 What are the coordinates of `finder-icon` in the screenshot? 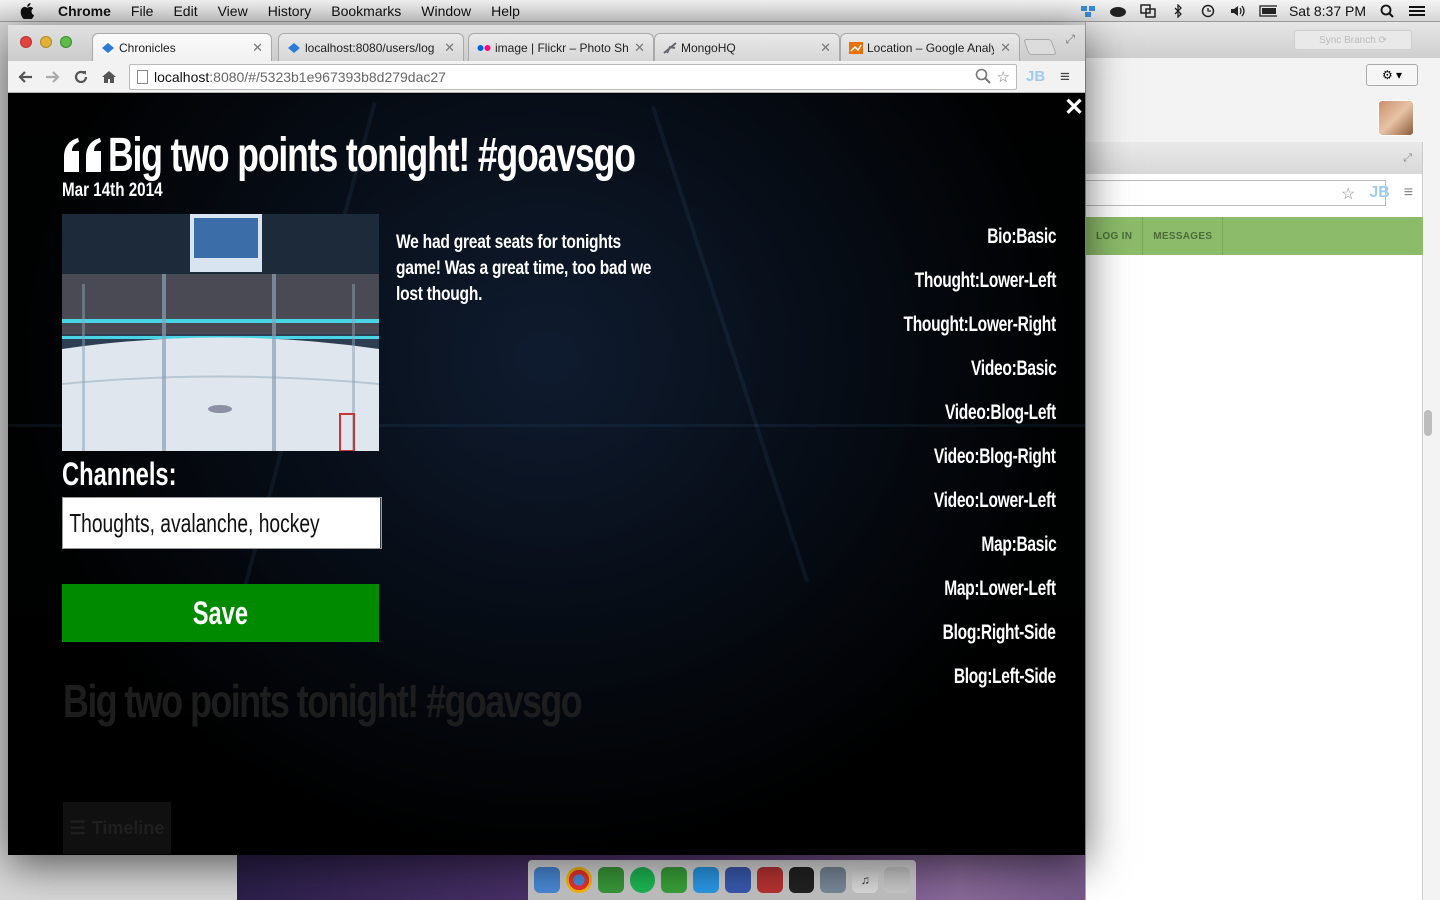 It's located at (547, 880).